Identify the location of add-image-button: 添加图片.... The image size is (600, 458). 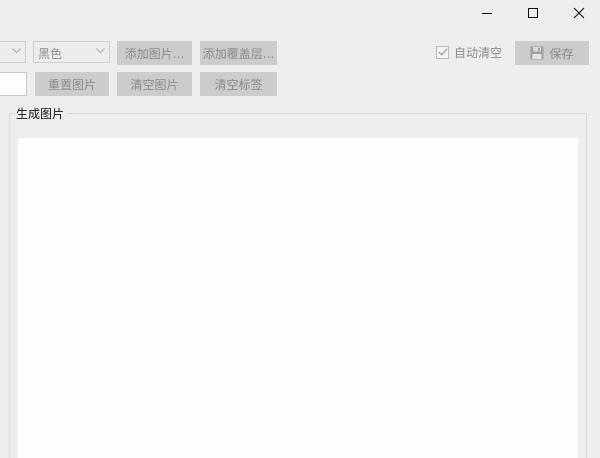
(154, 53).